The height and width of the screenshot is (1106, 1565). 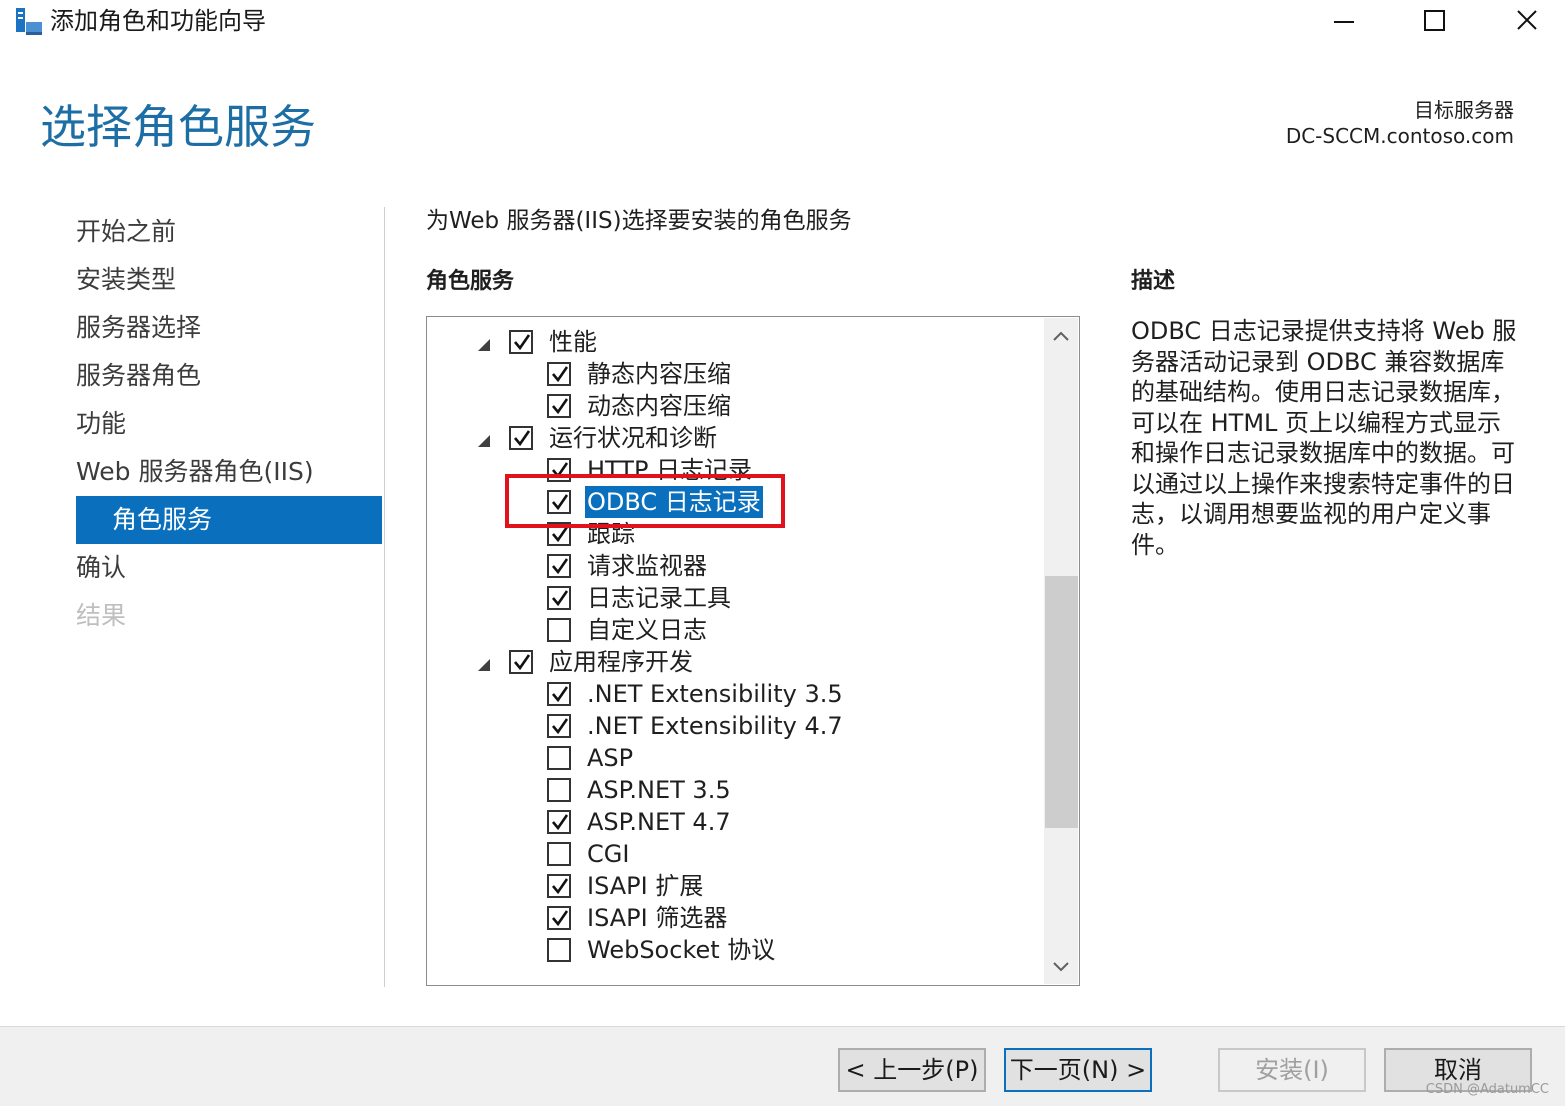 What do you see at coordinates (647, 630) in the screenshot?
I see `tree-item-label: 自定义日志` at bounding box center [647, 630].